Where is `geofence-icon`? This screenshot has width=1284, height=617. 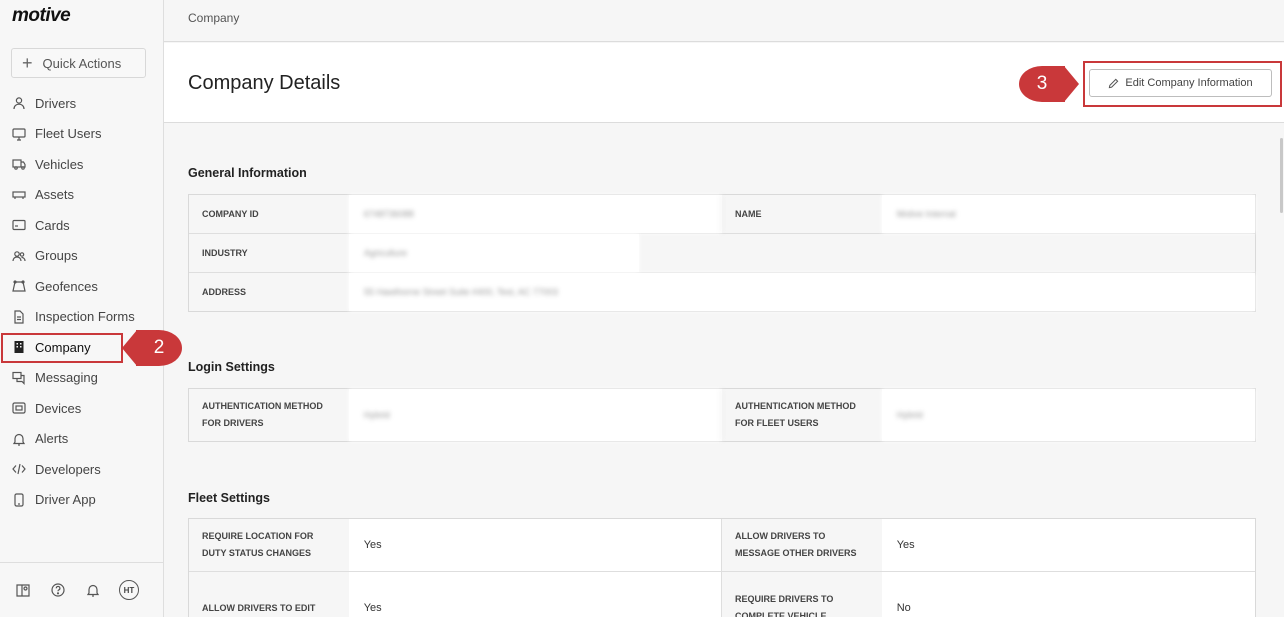 geofence-icon is located at coordinates (19, 286).